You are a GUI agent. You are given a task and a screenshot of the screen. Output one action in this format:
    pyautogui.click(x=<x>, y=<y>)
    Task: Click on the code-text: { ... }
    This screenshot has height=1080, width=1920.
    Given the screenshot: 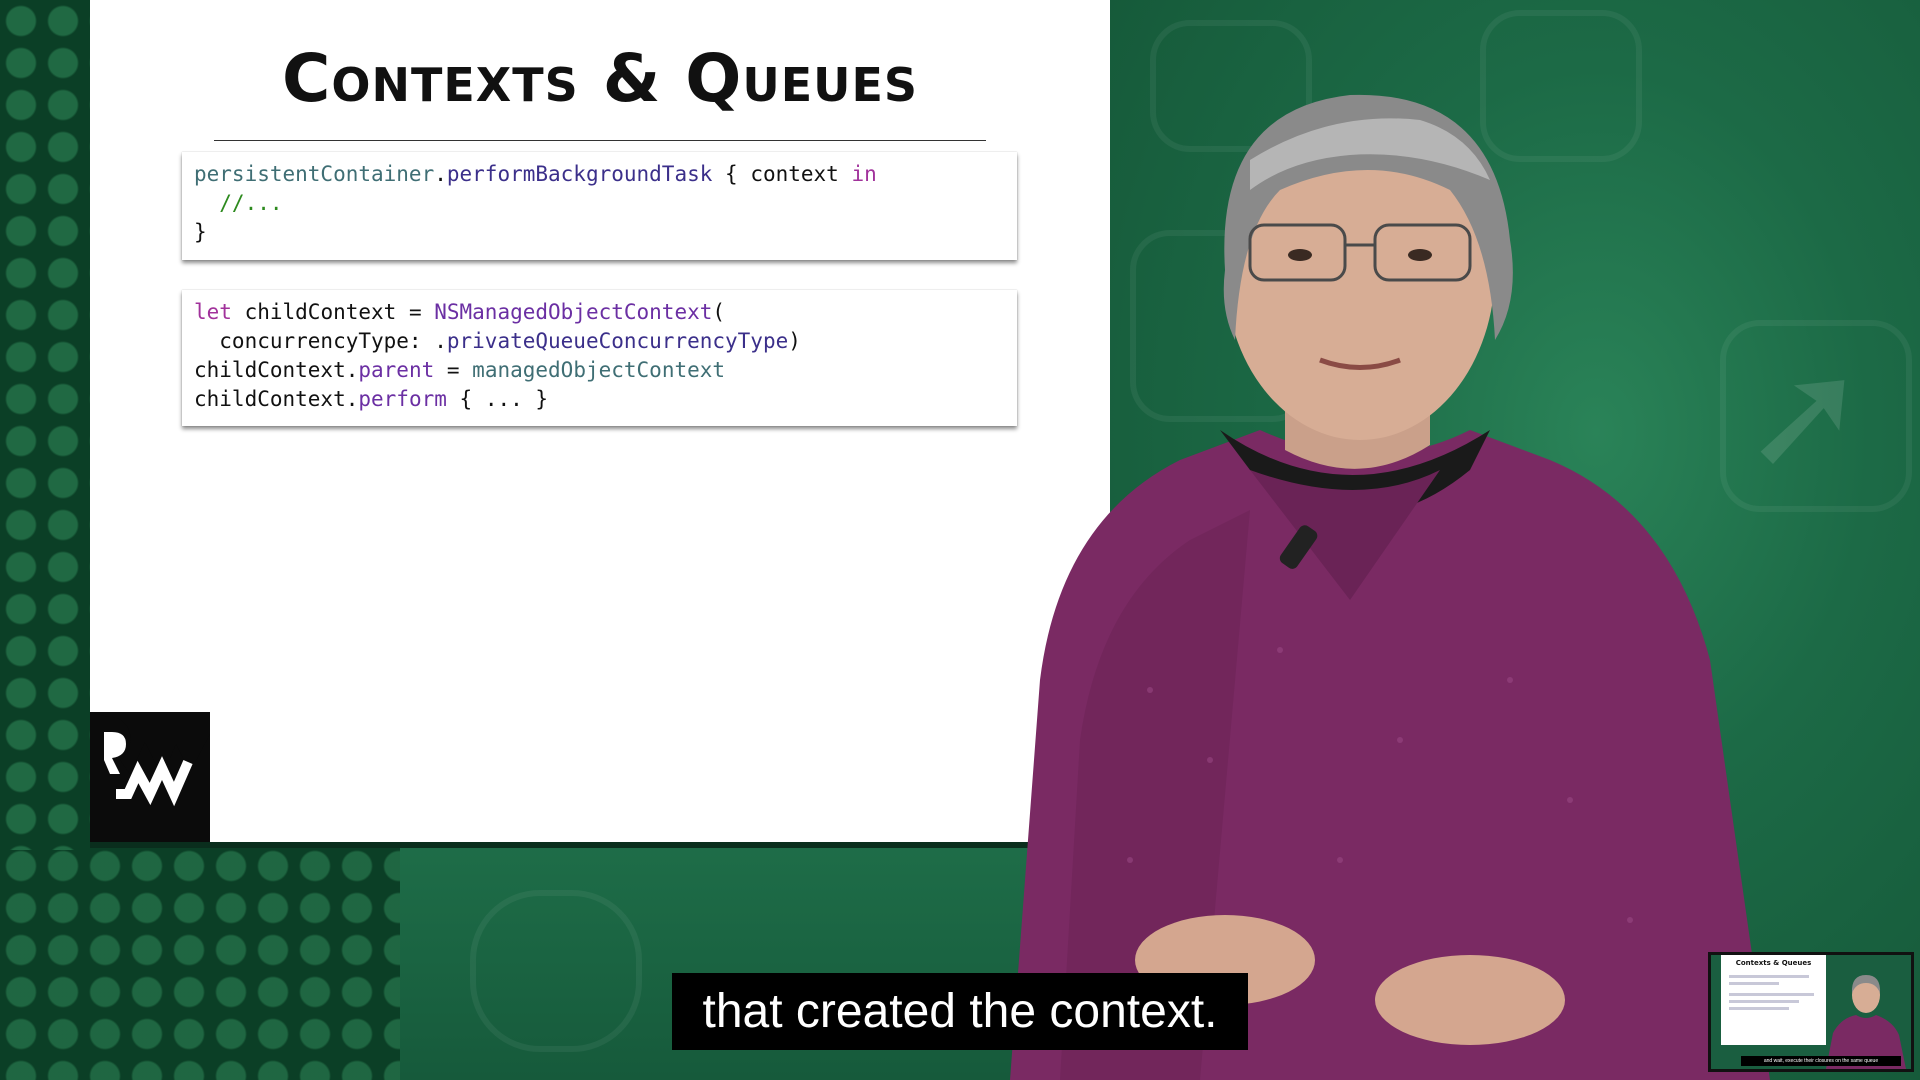 What is the action you would take?
    pyautogui.click(x=497, y=399)
    